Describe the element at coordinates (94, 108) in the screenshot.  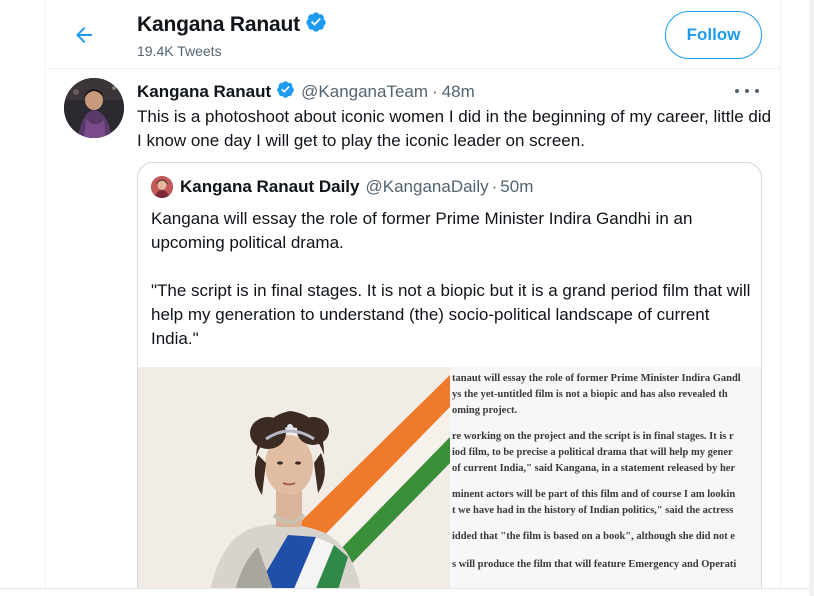
I see `avatar` at that location.